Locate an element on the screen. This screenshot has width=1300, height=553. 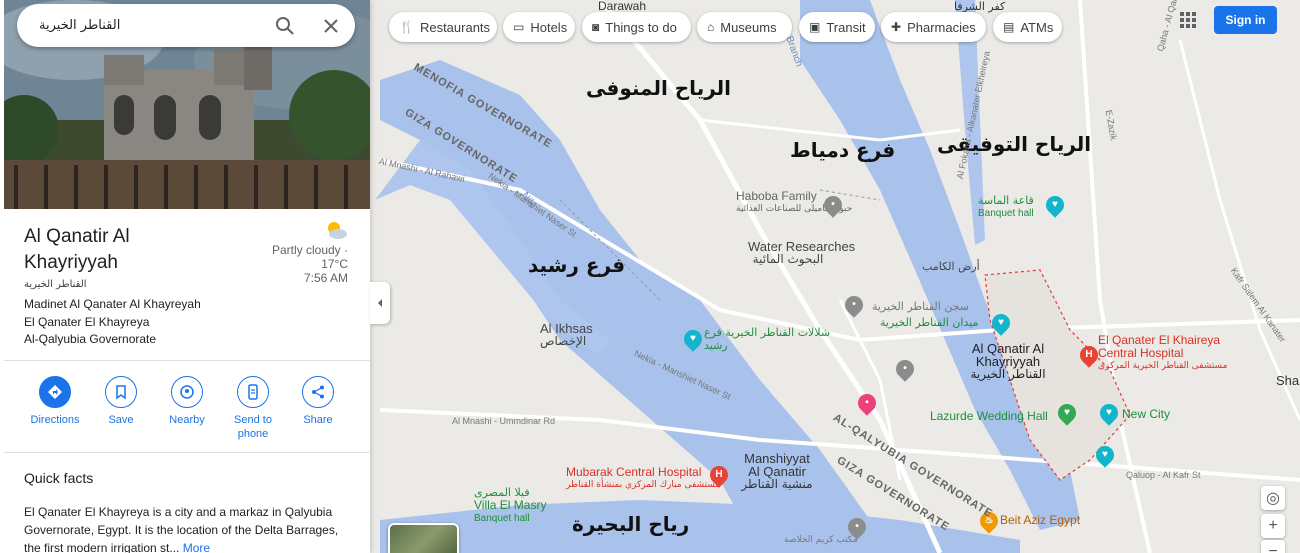
banquet-pin: ♥ is located at coordinates (1055, 205).